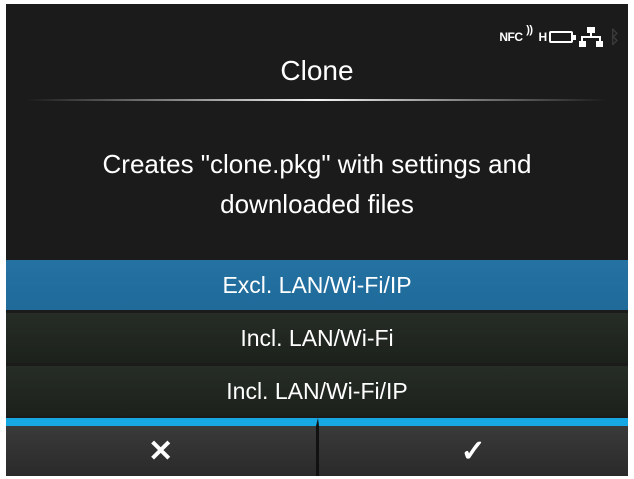  What do you see at coordinates (563, 37) in the screenshot?
I see `battery-body` at bounding box center [563, 37].